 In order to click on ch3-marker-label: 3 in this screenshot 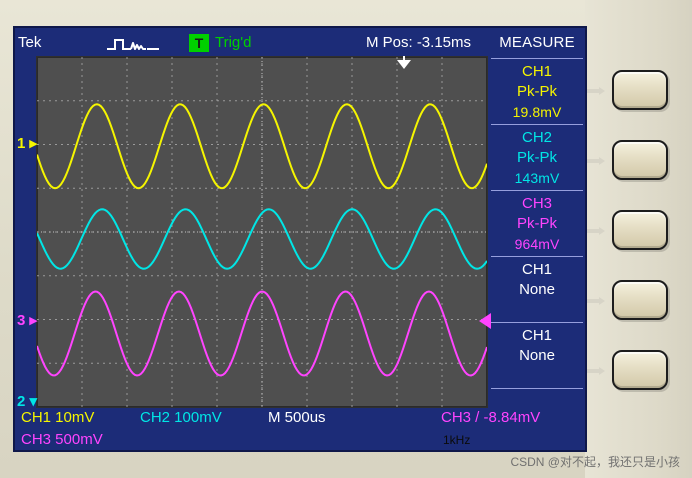, I will do `click(21, 320)`.